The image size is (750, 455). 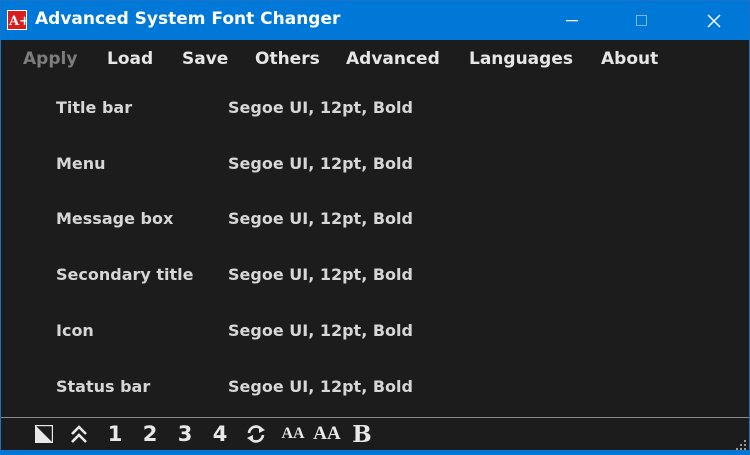 I want to click on double-chevron-up-icon, so click(x=79, y=434).